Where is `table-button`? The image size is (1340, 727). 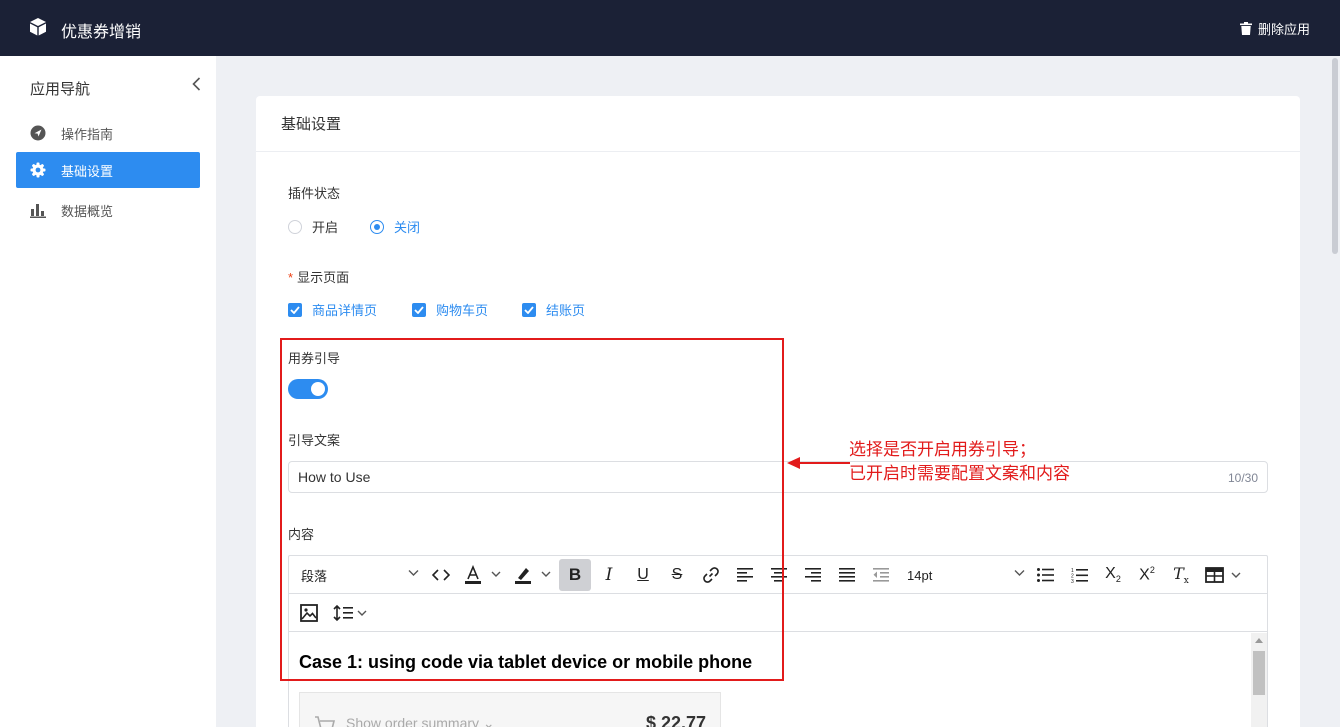 table-button is located at coordinates (1224, 575).